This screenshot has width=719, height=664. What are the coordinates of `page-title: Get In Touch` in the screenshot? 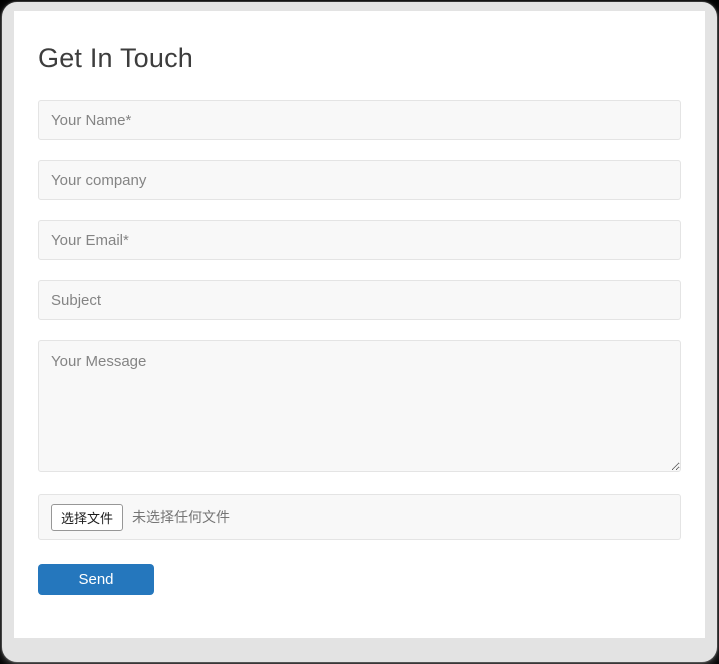 It's located at (116, 58).